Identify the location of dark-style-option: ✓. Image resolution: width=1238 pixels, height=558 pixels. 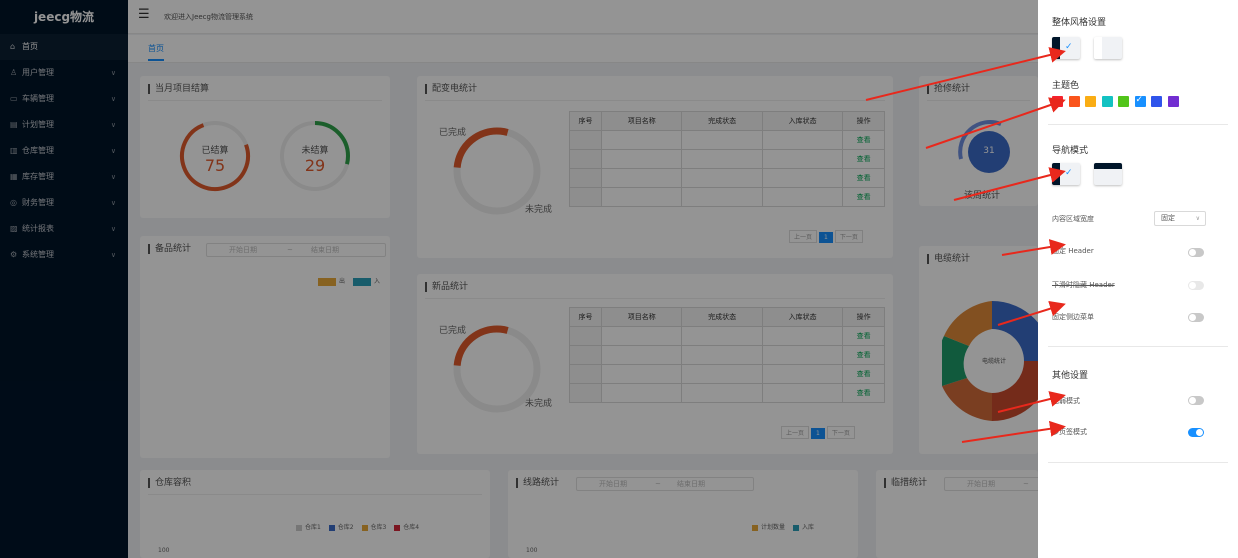
(1066, 48).